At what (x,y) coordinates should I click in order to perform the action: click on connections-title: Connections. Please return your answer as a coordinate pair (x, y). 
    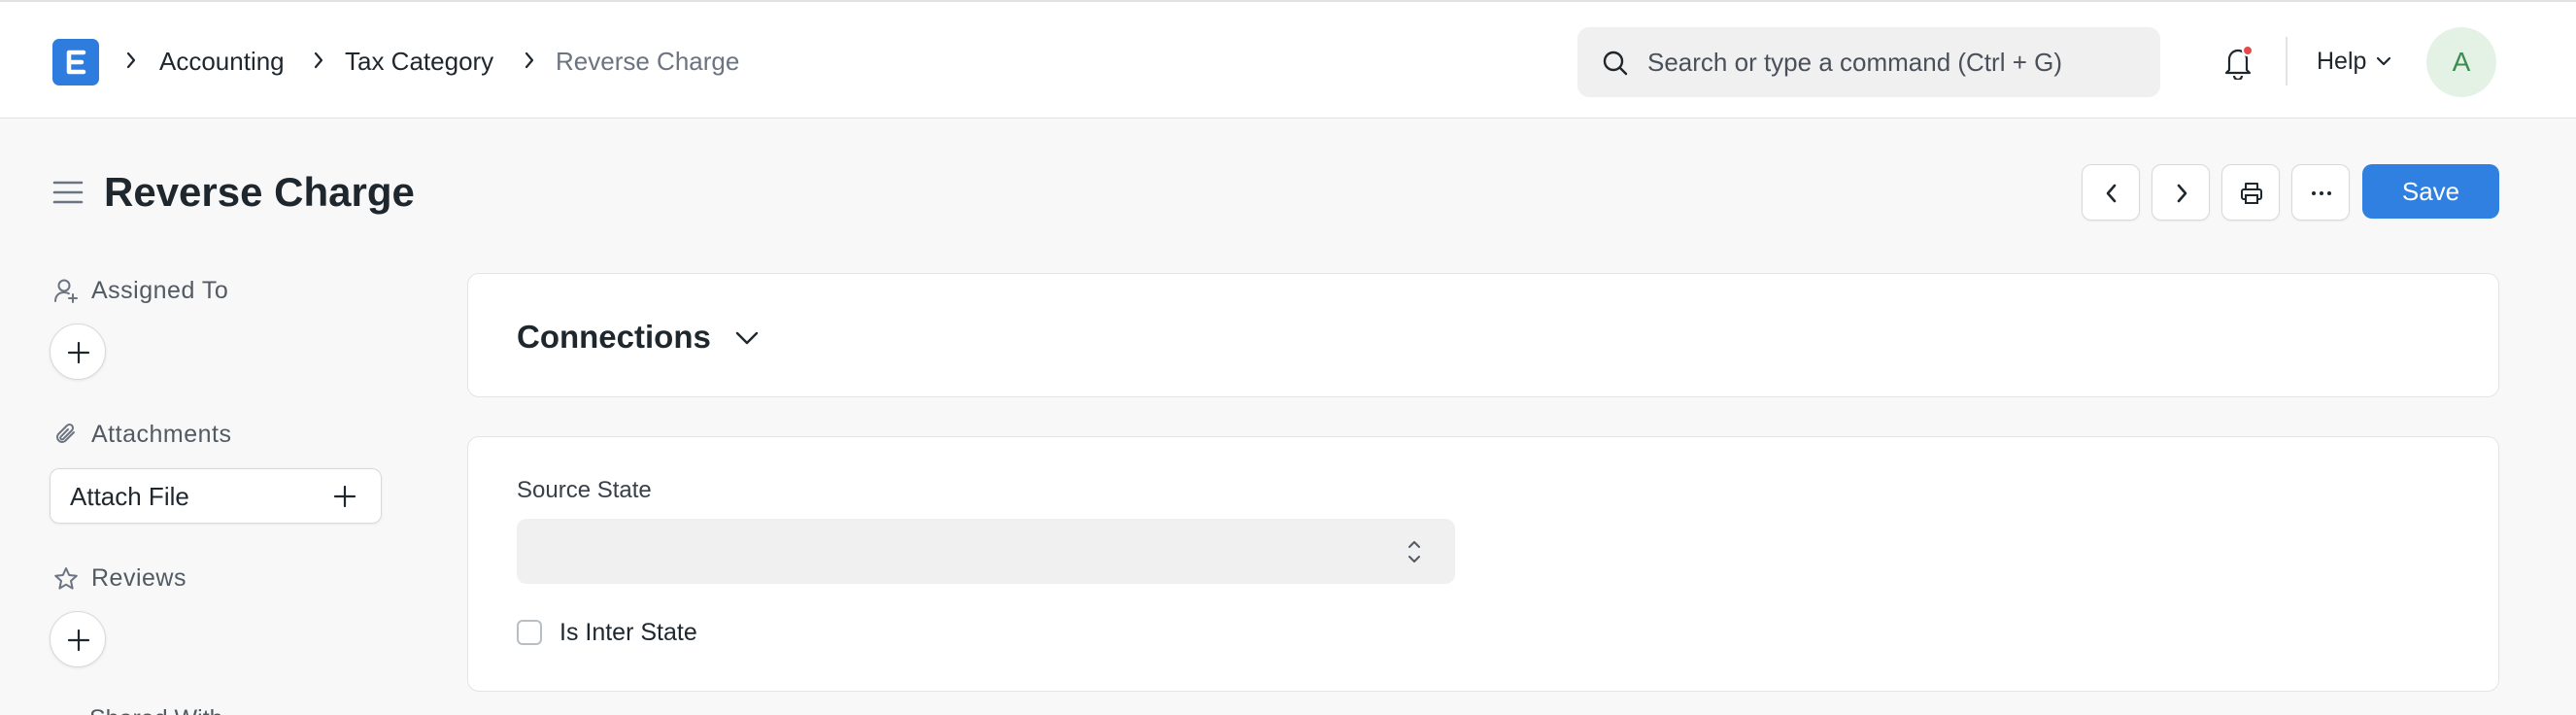
    Looking at the image, I should click on (614, 337).